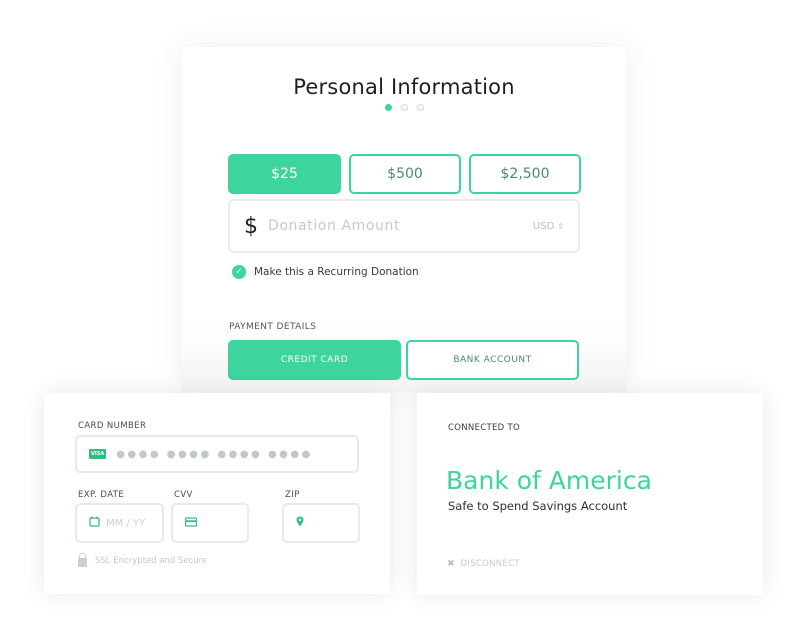 The image size is (800, 640). Describe the element at coordinates (183, 495) in the screenshot. I see `cvv-label: CVV` at that location.